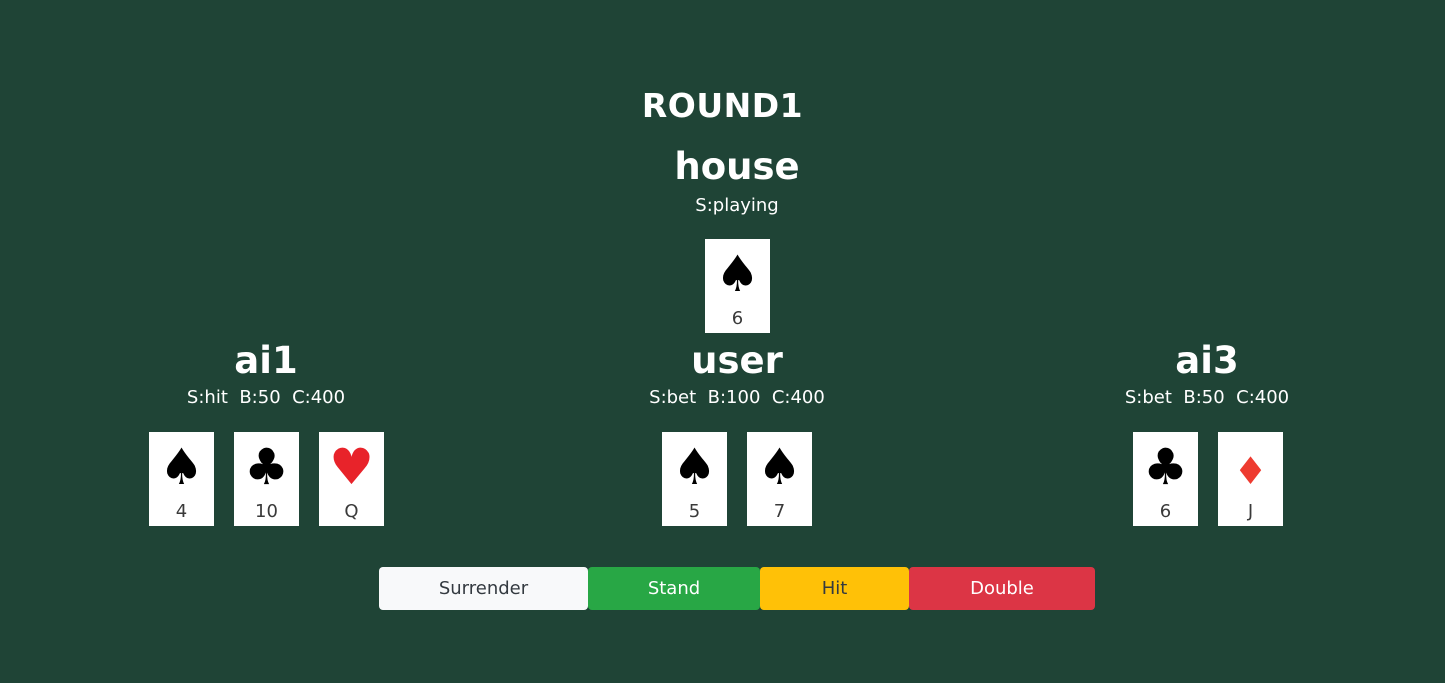 Image resolution: width=1445 pixels, height=683 pixels. I want to click on heart-icon: ♥, so click(351, 467).